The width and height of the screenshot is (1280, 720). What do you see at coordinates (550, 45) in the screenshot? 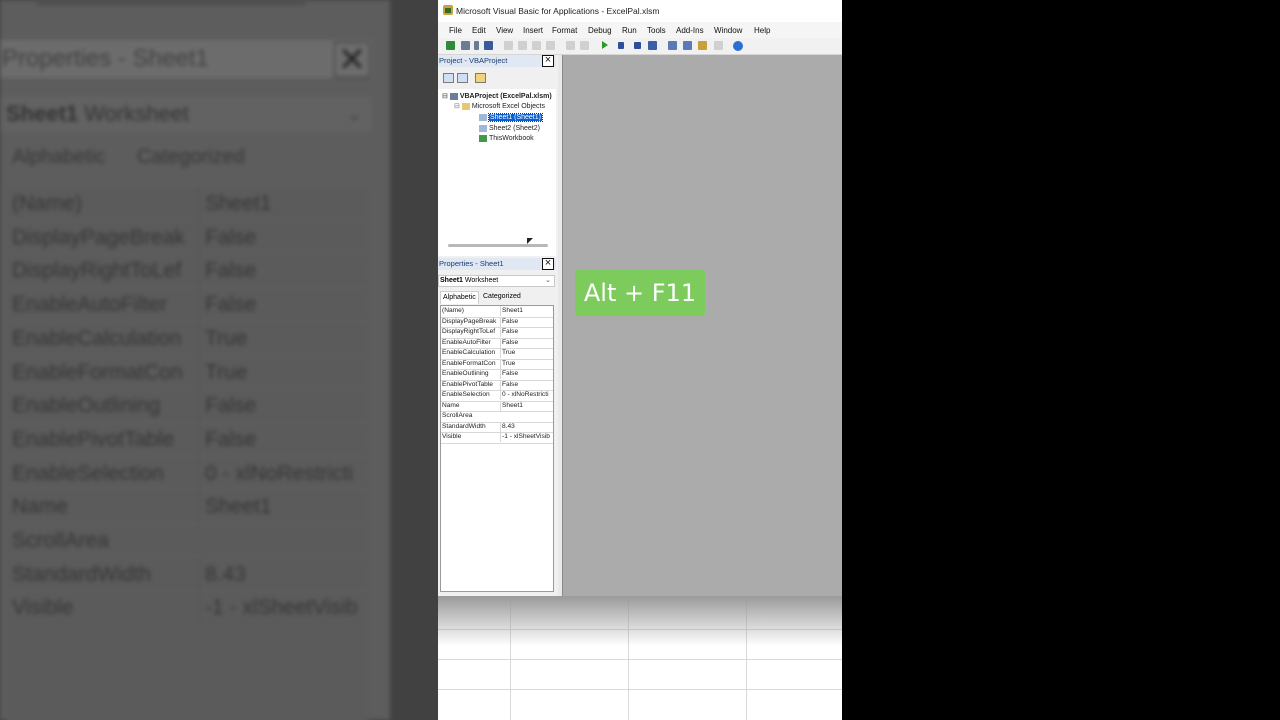
I see `find-icon` at bounding box center [550, 45].